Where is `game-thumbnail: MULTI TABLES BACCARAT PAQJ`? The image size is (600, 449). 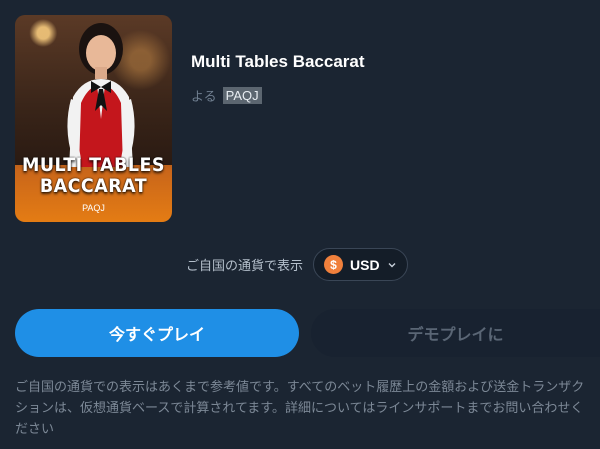
game-thumbnail: MULTI TABLES BACCARAT PAQJ is located at coordinates (93, 118).